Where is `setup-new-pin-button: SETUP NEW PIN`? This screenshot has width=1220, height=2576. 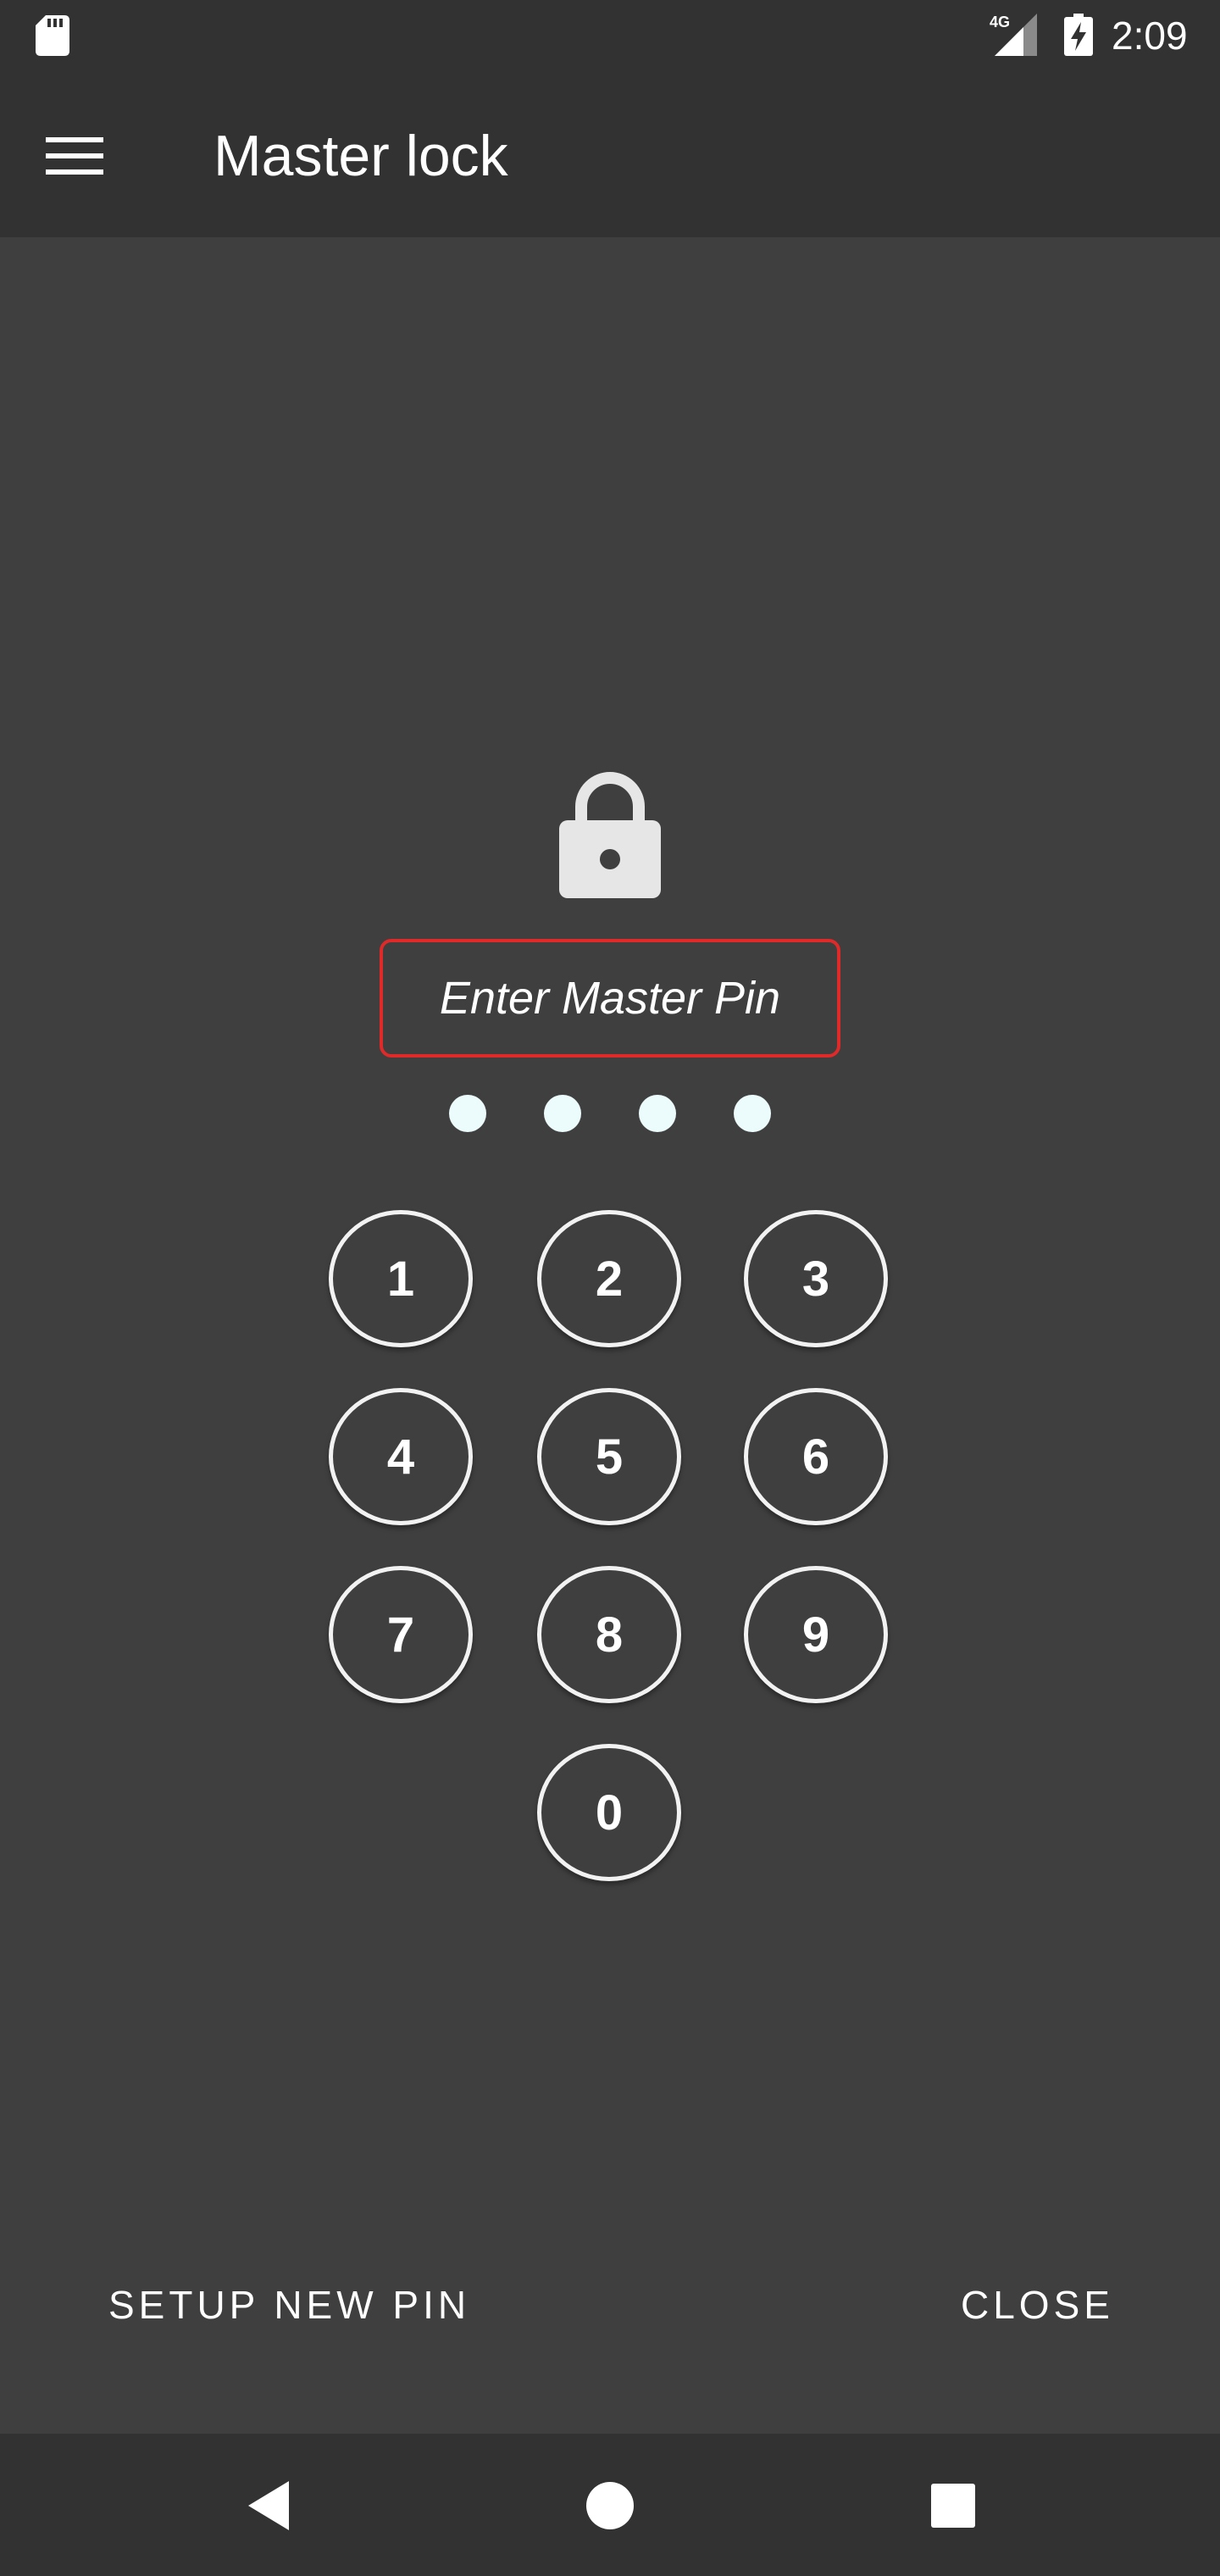
setup-new-pin-button: SETUP NEW PIN is located at coordinates (289, 2305).